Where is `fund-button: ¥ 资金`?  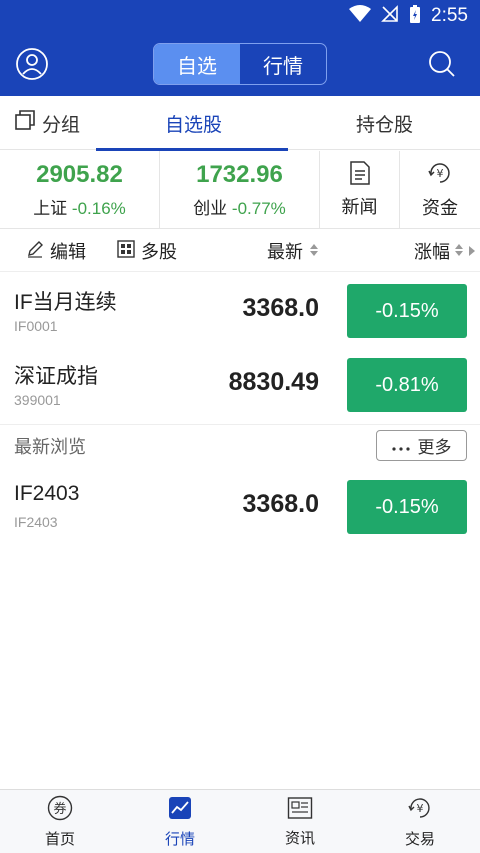 fund-button: ¥ 资金 is located at coordinates (440, 190).